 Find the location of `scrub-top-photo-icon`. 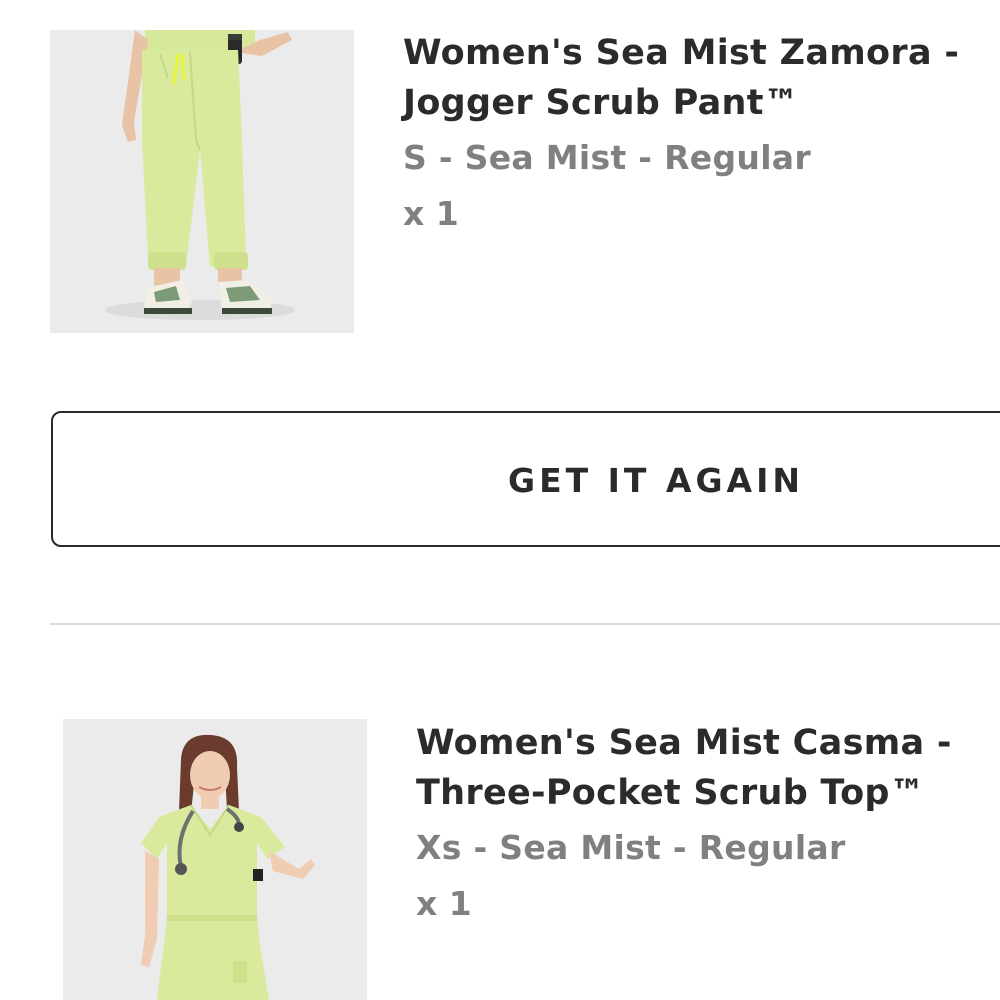

scrub-top-photo-icon is located at coordinates (215, 859).